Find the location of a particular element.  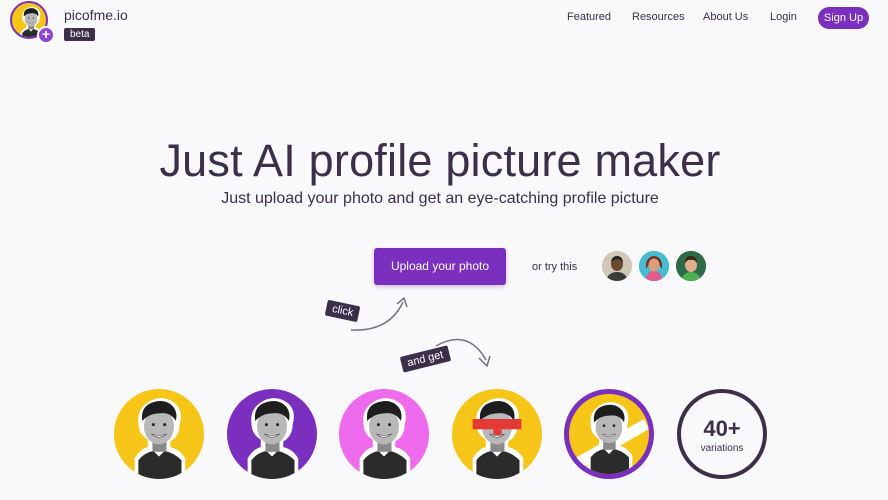

curved-arrow-down-icon is located at coordinates (463, 353).